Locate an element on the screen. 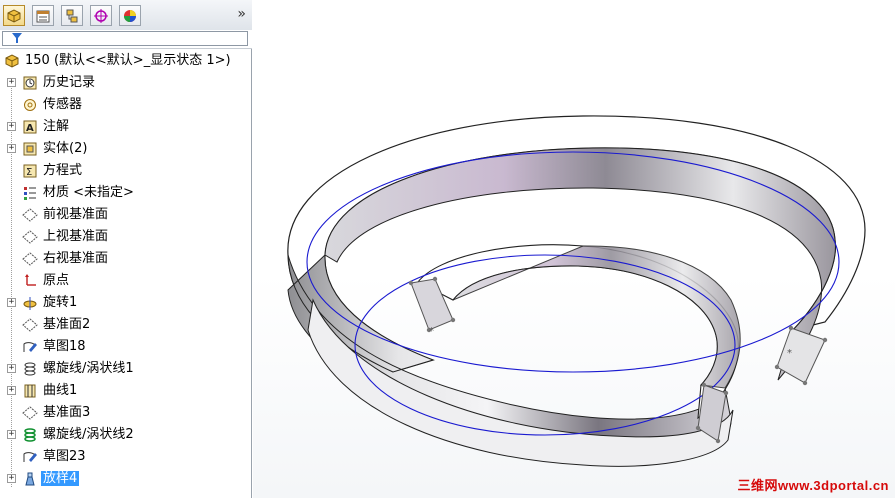  tree-item: 传感器 is located at coordinates (126, 105).